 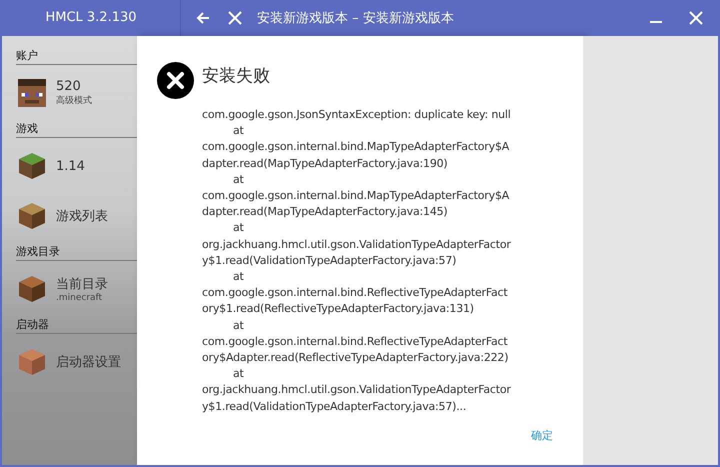 What do you see at coordinates (88, 362) in the screenshot?
I see `item-label: 启动器设置` at bounding box center [88, 362].